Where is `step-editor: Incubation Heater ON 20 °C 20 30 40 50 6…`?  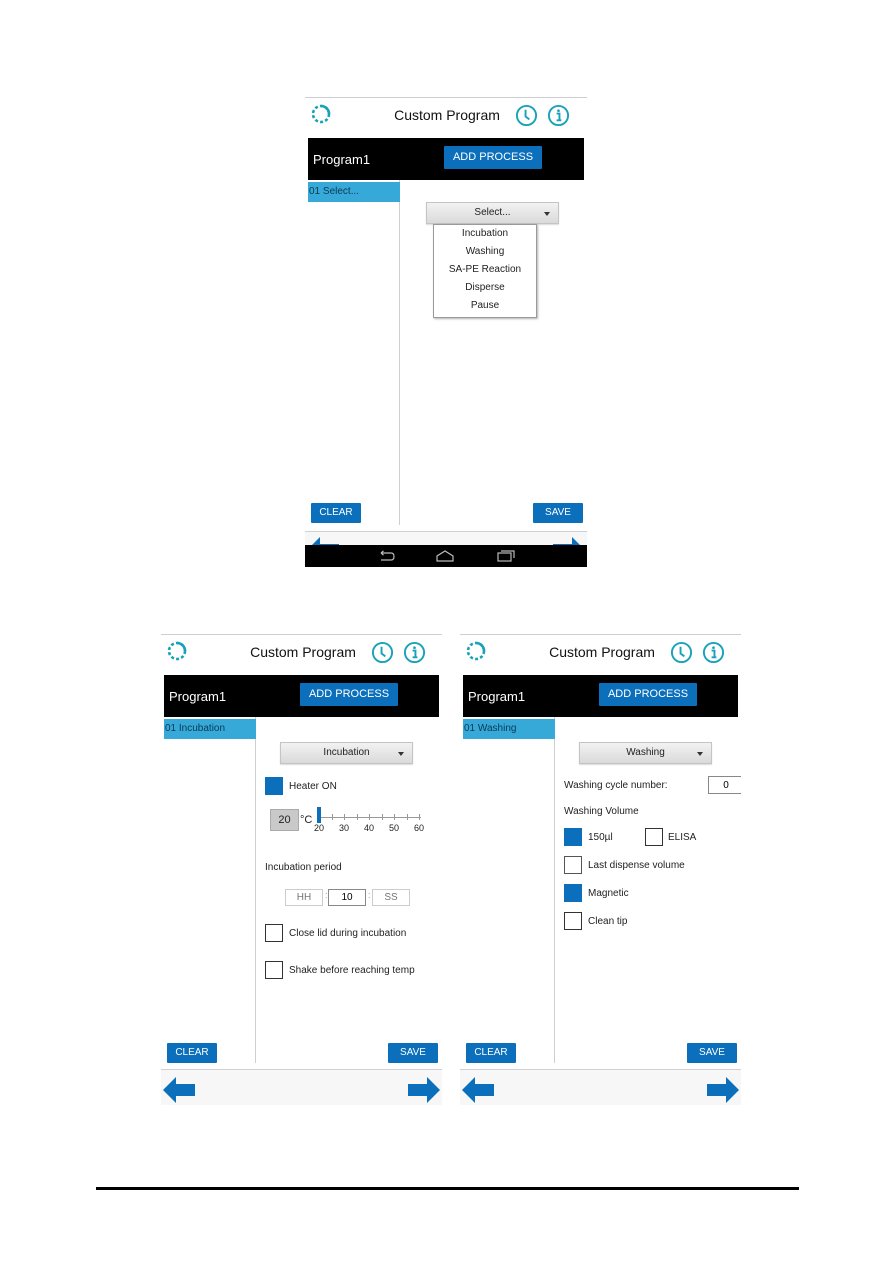 step-editor: Incubation Heater ON 20 °C 20 30 40 50 6… is located at coordinates (348, 890).